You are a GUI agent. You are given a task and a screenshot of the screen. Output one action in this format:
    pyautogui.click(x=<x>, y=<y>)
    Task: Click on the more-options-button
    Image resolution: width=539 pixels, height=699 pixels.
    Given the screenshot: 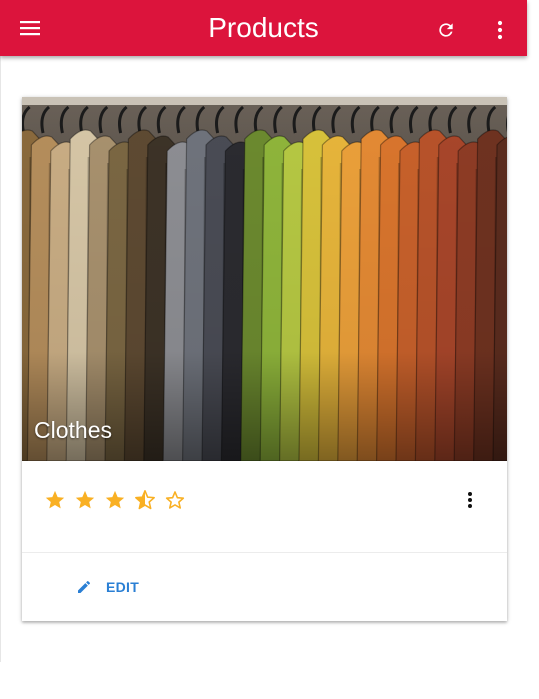 What is the action you would take?
    pyautogui.click(x=500, y=30)
    